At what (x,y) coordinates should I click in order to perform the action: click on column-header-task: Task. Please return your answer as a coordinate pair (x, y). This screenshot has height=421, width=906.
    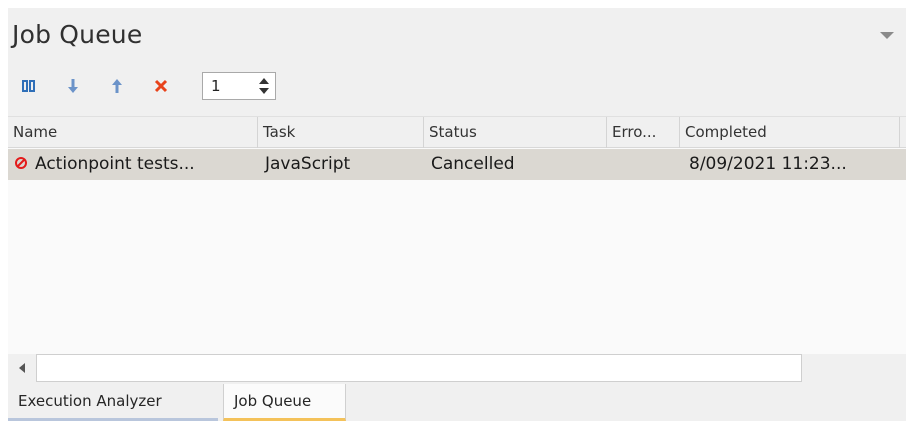
    Looking at the image, I should click on (341, 132).